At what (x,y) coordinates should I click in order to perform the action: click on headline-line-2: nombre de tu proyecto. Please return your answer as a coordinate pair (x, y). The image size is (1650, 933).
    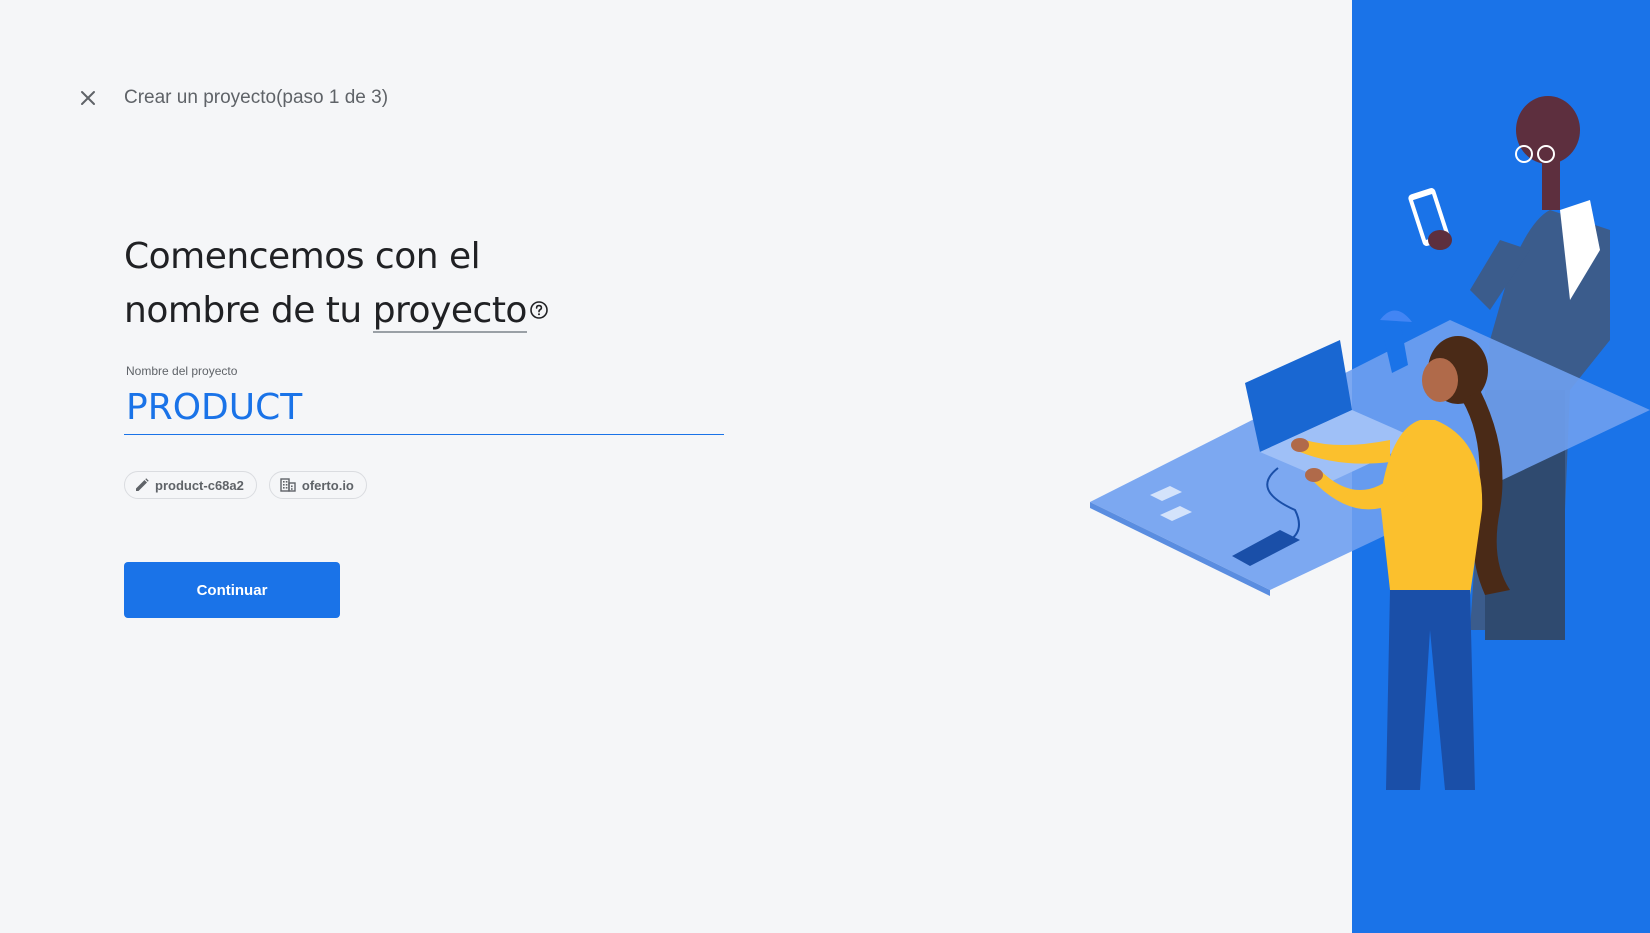
    Looking at the image, I should click on (424, 311).